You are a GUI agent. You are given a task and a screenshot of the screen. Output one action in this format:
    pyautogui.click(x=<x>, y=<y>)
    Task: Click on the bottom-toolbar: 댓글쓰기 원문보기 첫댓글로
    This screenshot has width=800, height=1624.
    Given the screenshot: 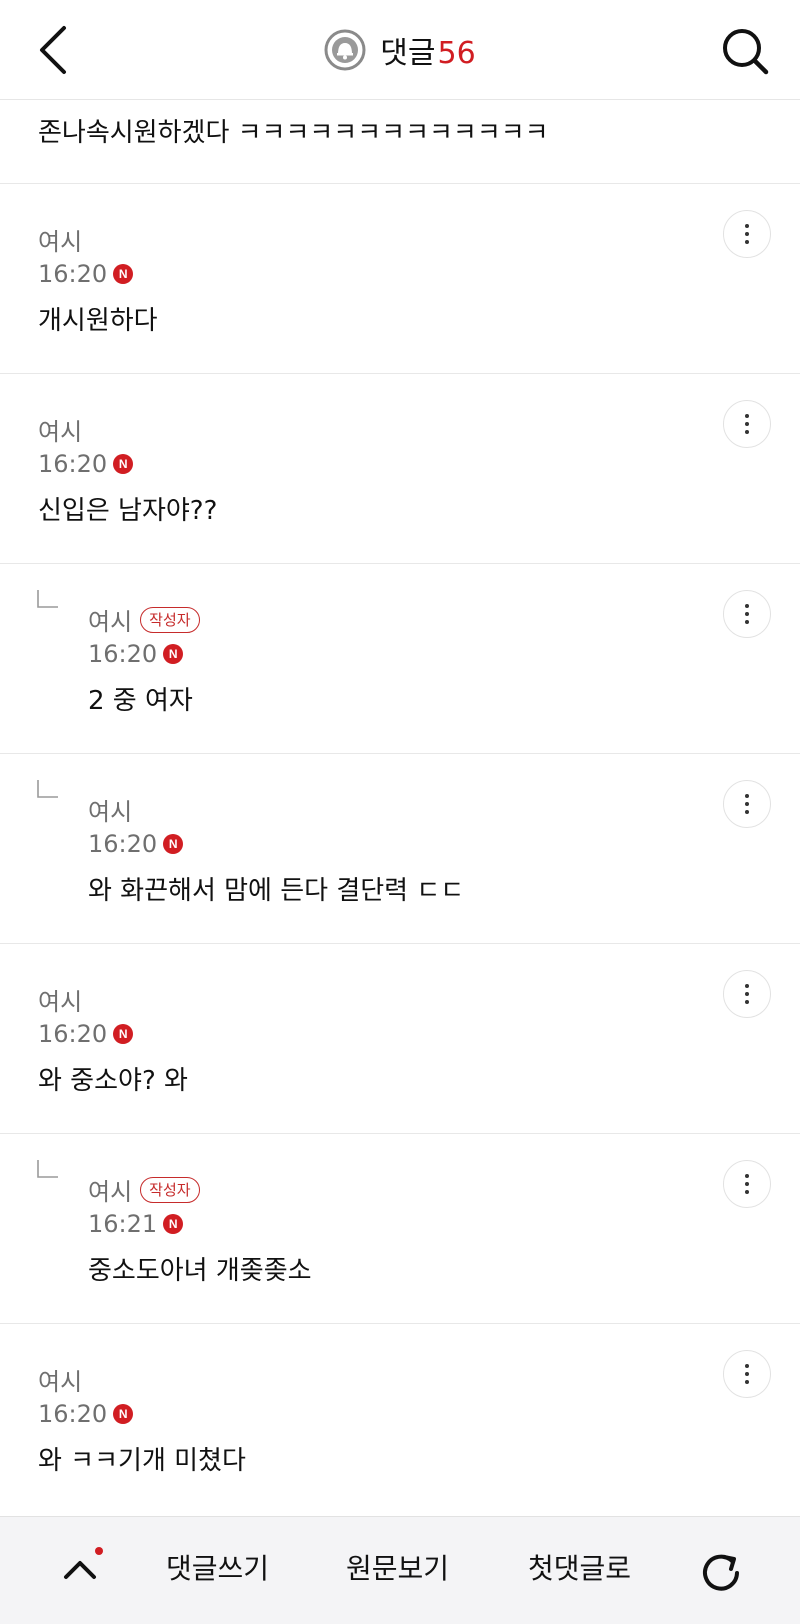 What is the action you would take?
    pyautogui.click(x=400, y=1570)
    